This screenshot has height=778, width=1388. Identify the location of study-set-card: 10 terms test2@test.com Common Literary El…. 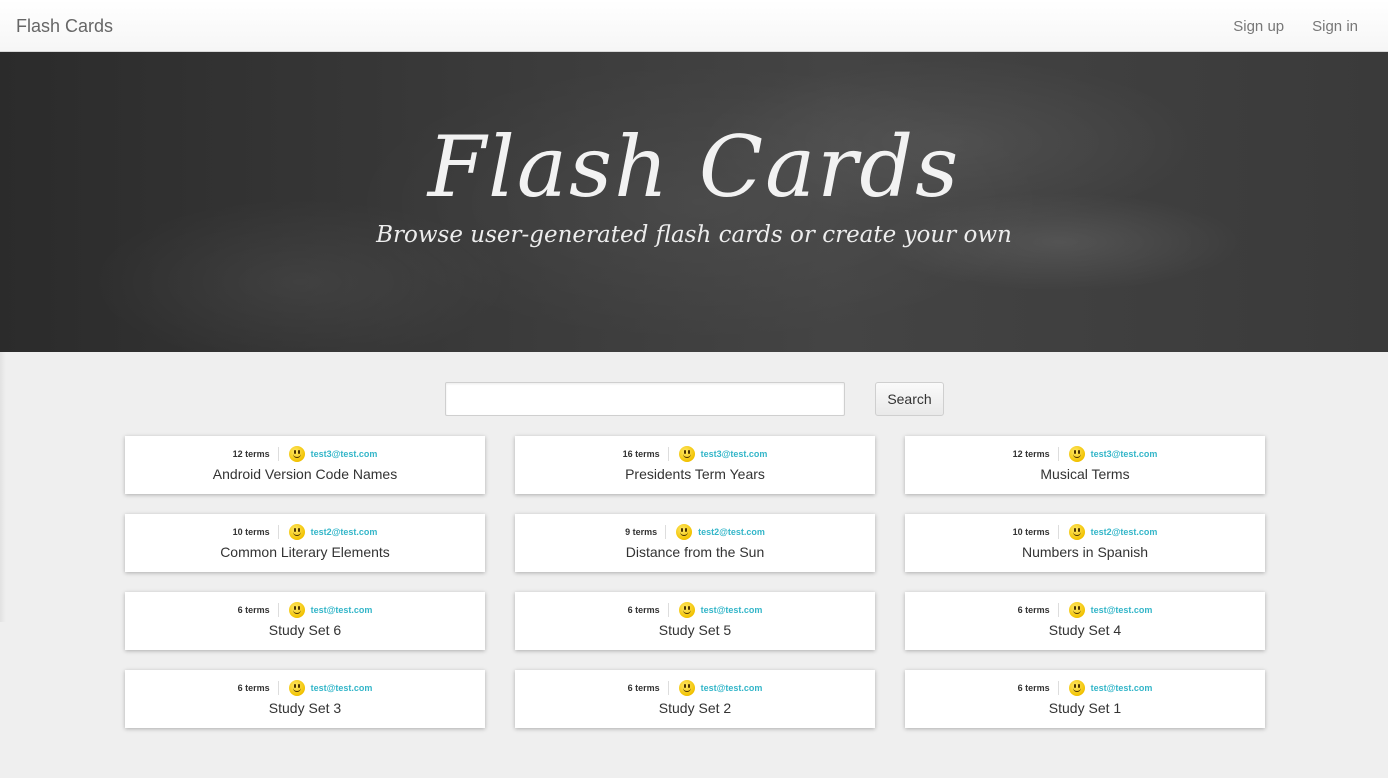
(305, 543).